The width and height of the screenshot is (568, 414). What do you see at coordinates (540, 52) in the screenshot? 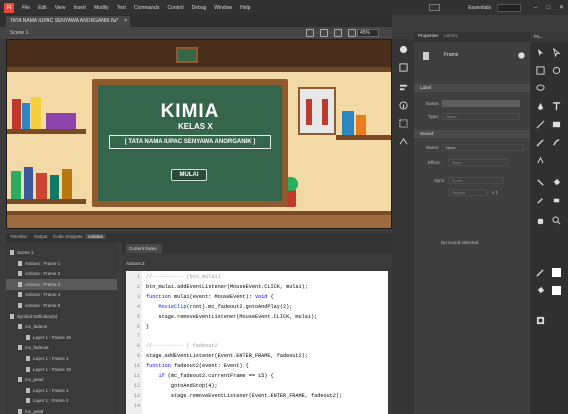
I see `selection-tool-icon` at bounding box center [540, 52].